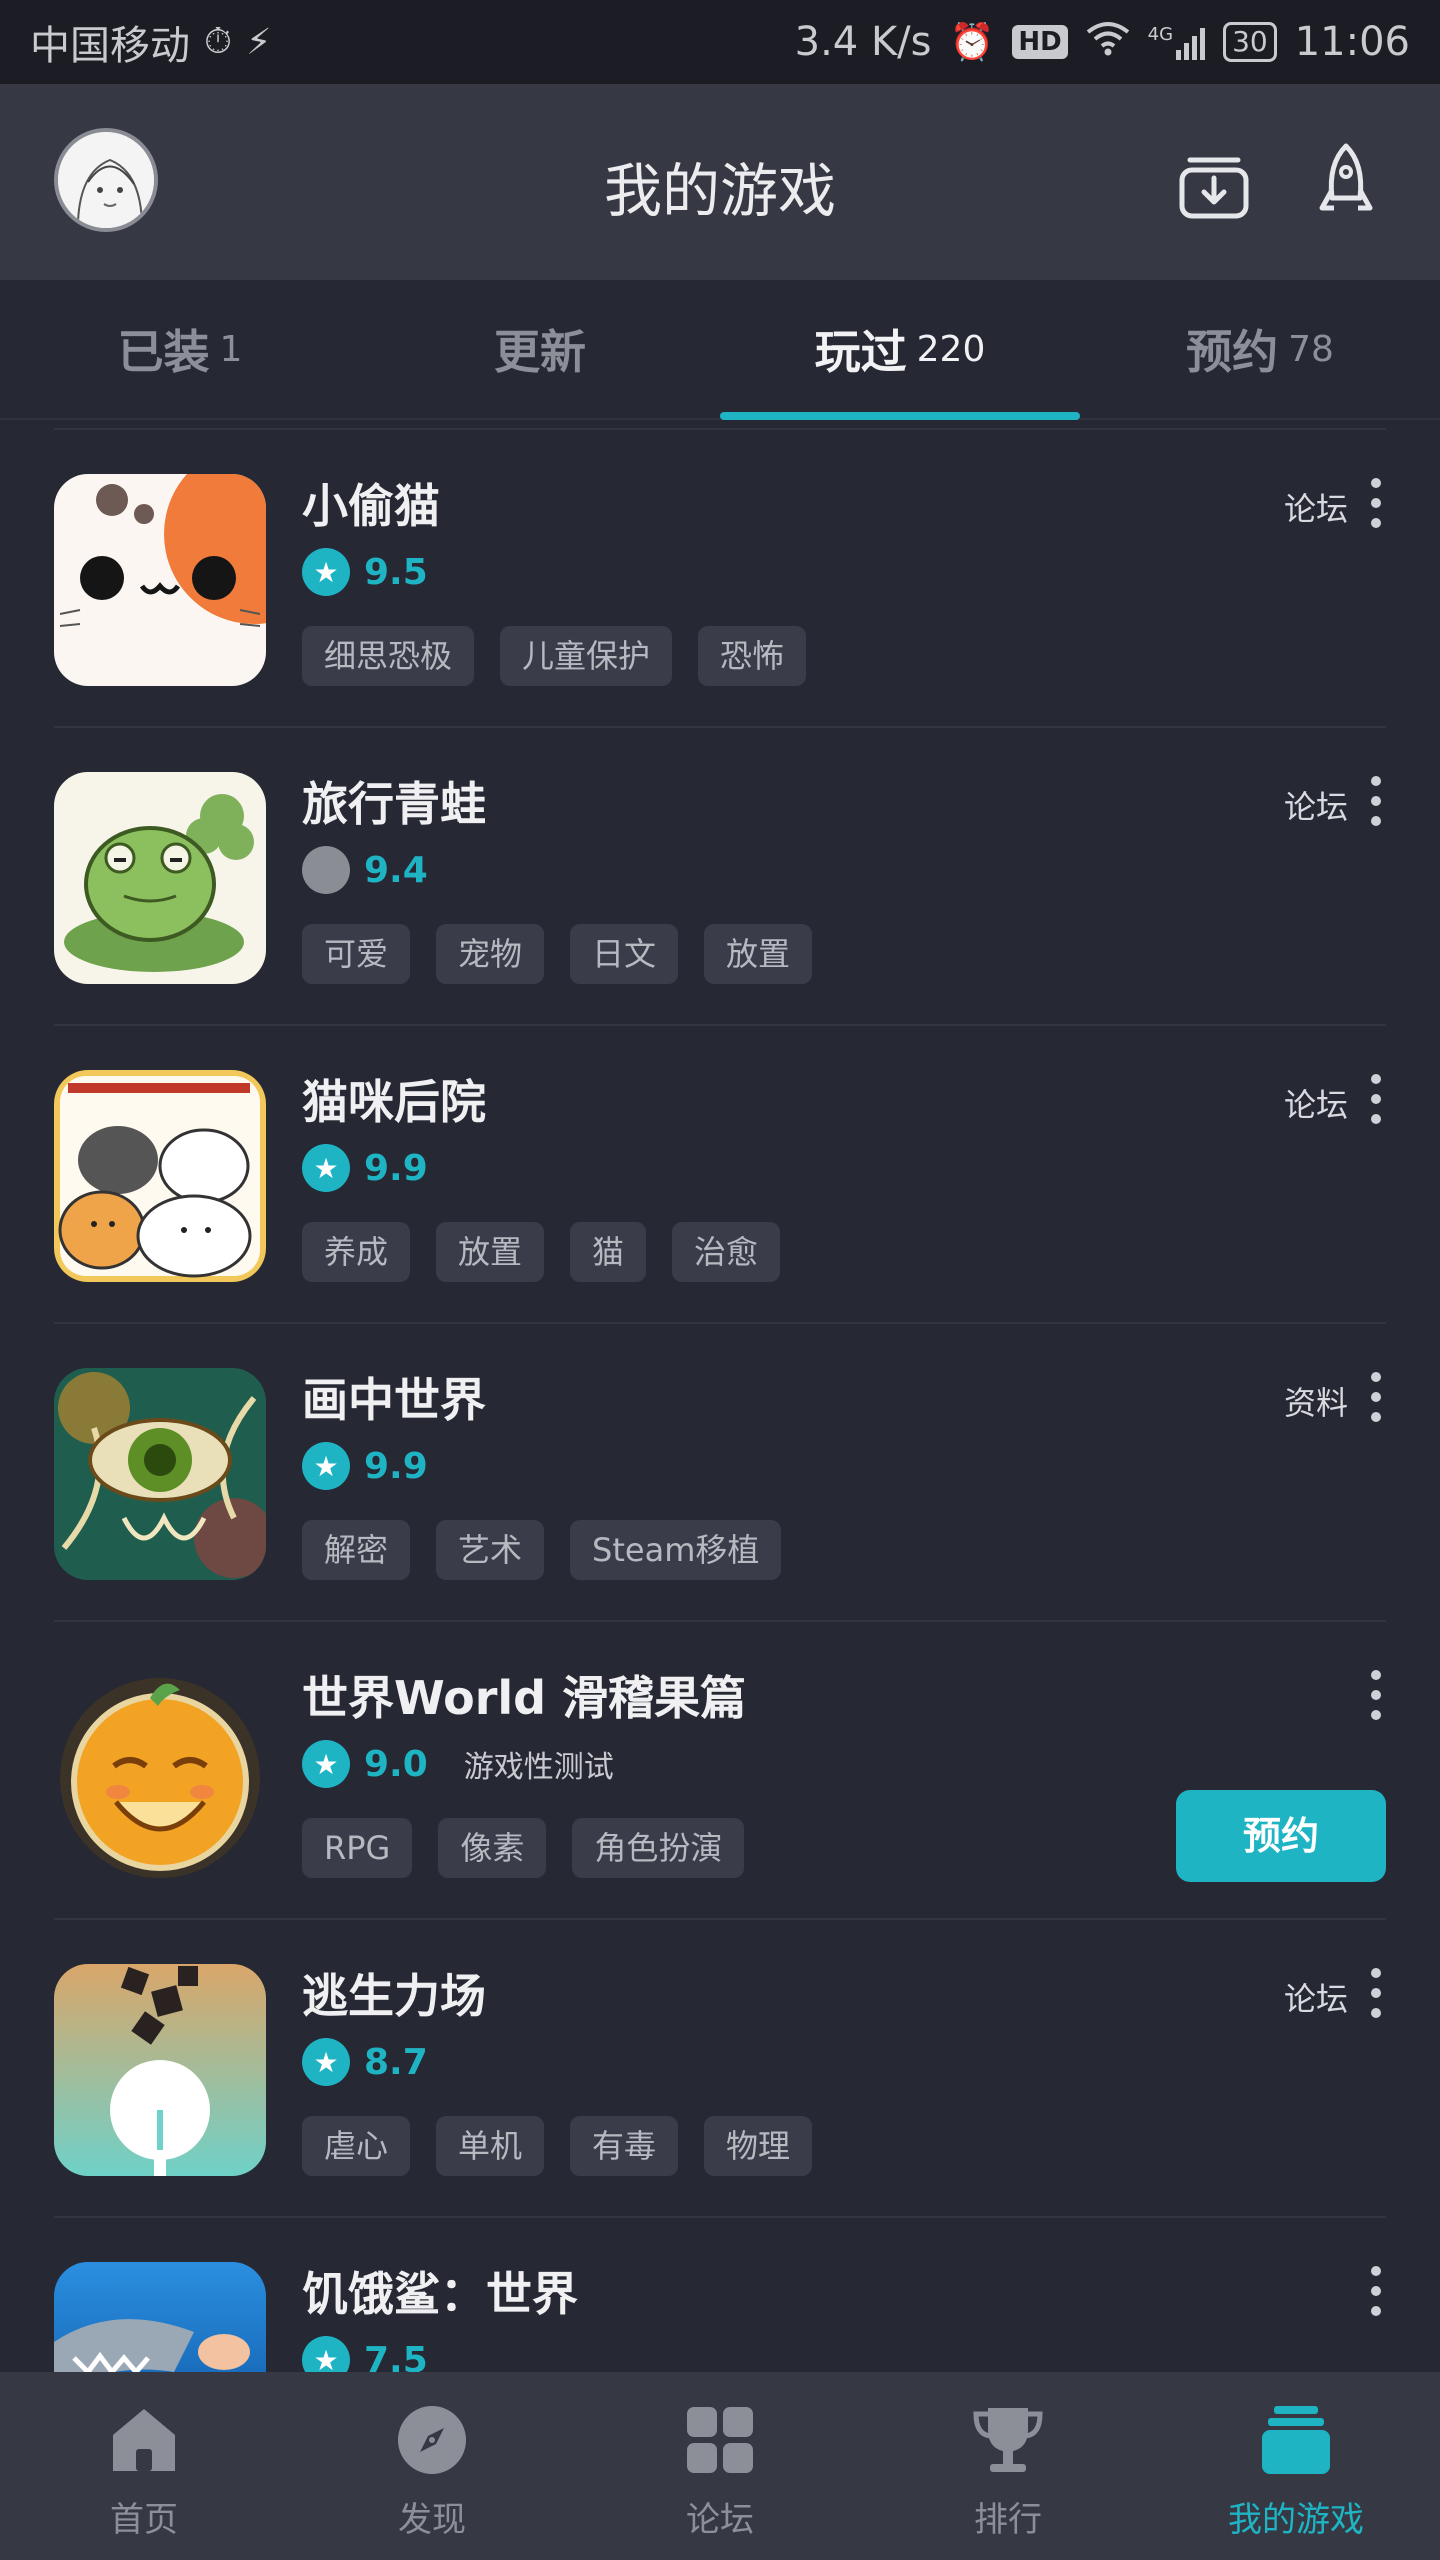 Image resolution: width=1440 pixels, height=2560 pixels. What do you see at coordinates (144, 2520) in the screenshot?
I see `nav-label: 首页` at bounding box center [144, 2520].